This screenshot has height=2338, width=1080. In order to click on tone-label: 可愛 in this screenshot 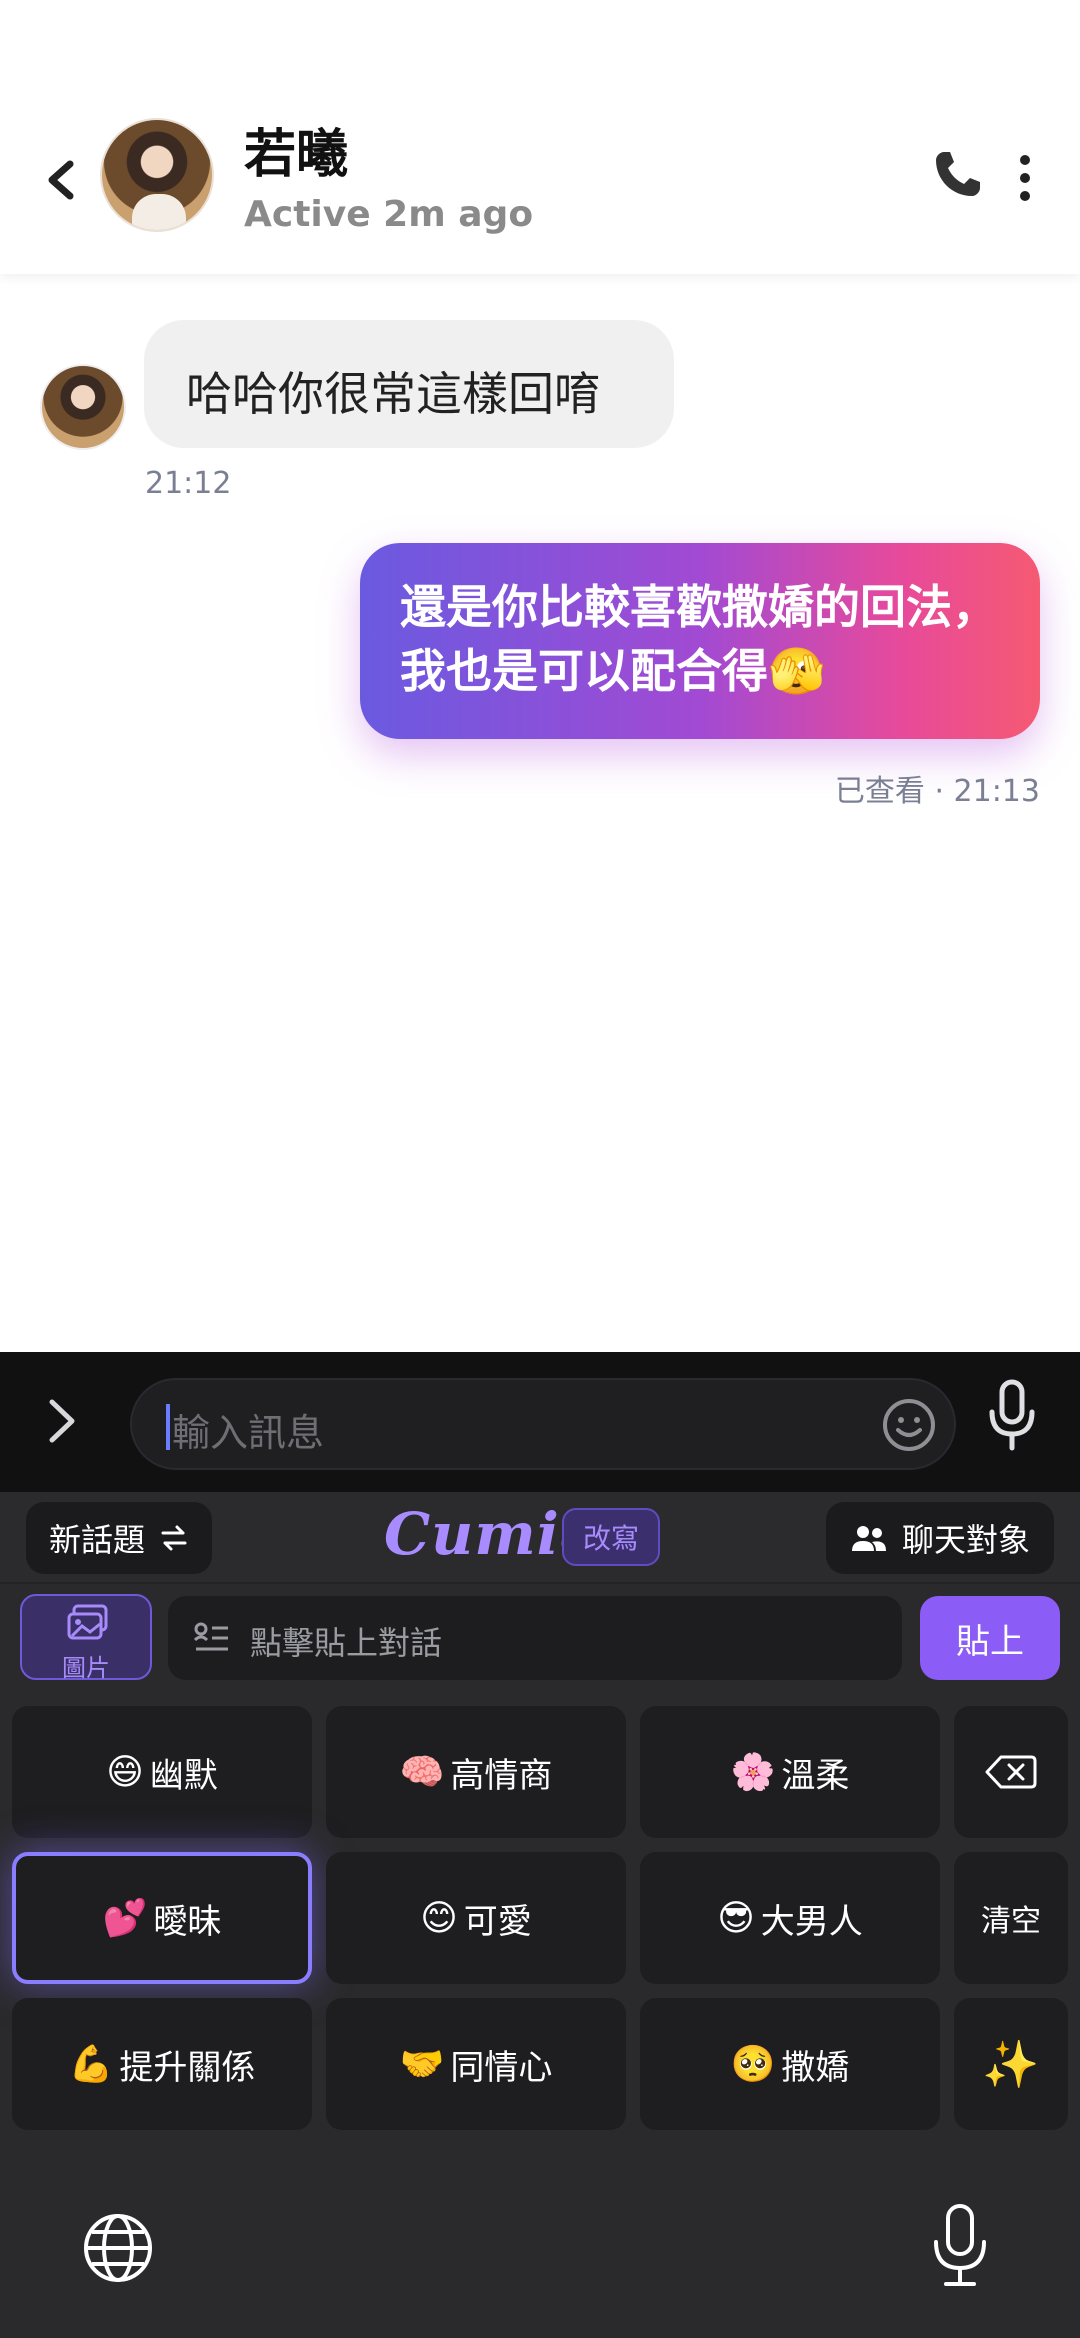, I will do `click(497, 1921)`.